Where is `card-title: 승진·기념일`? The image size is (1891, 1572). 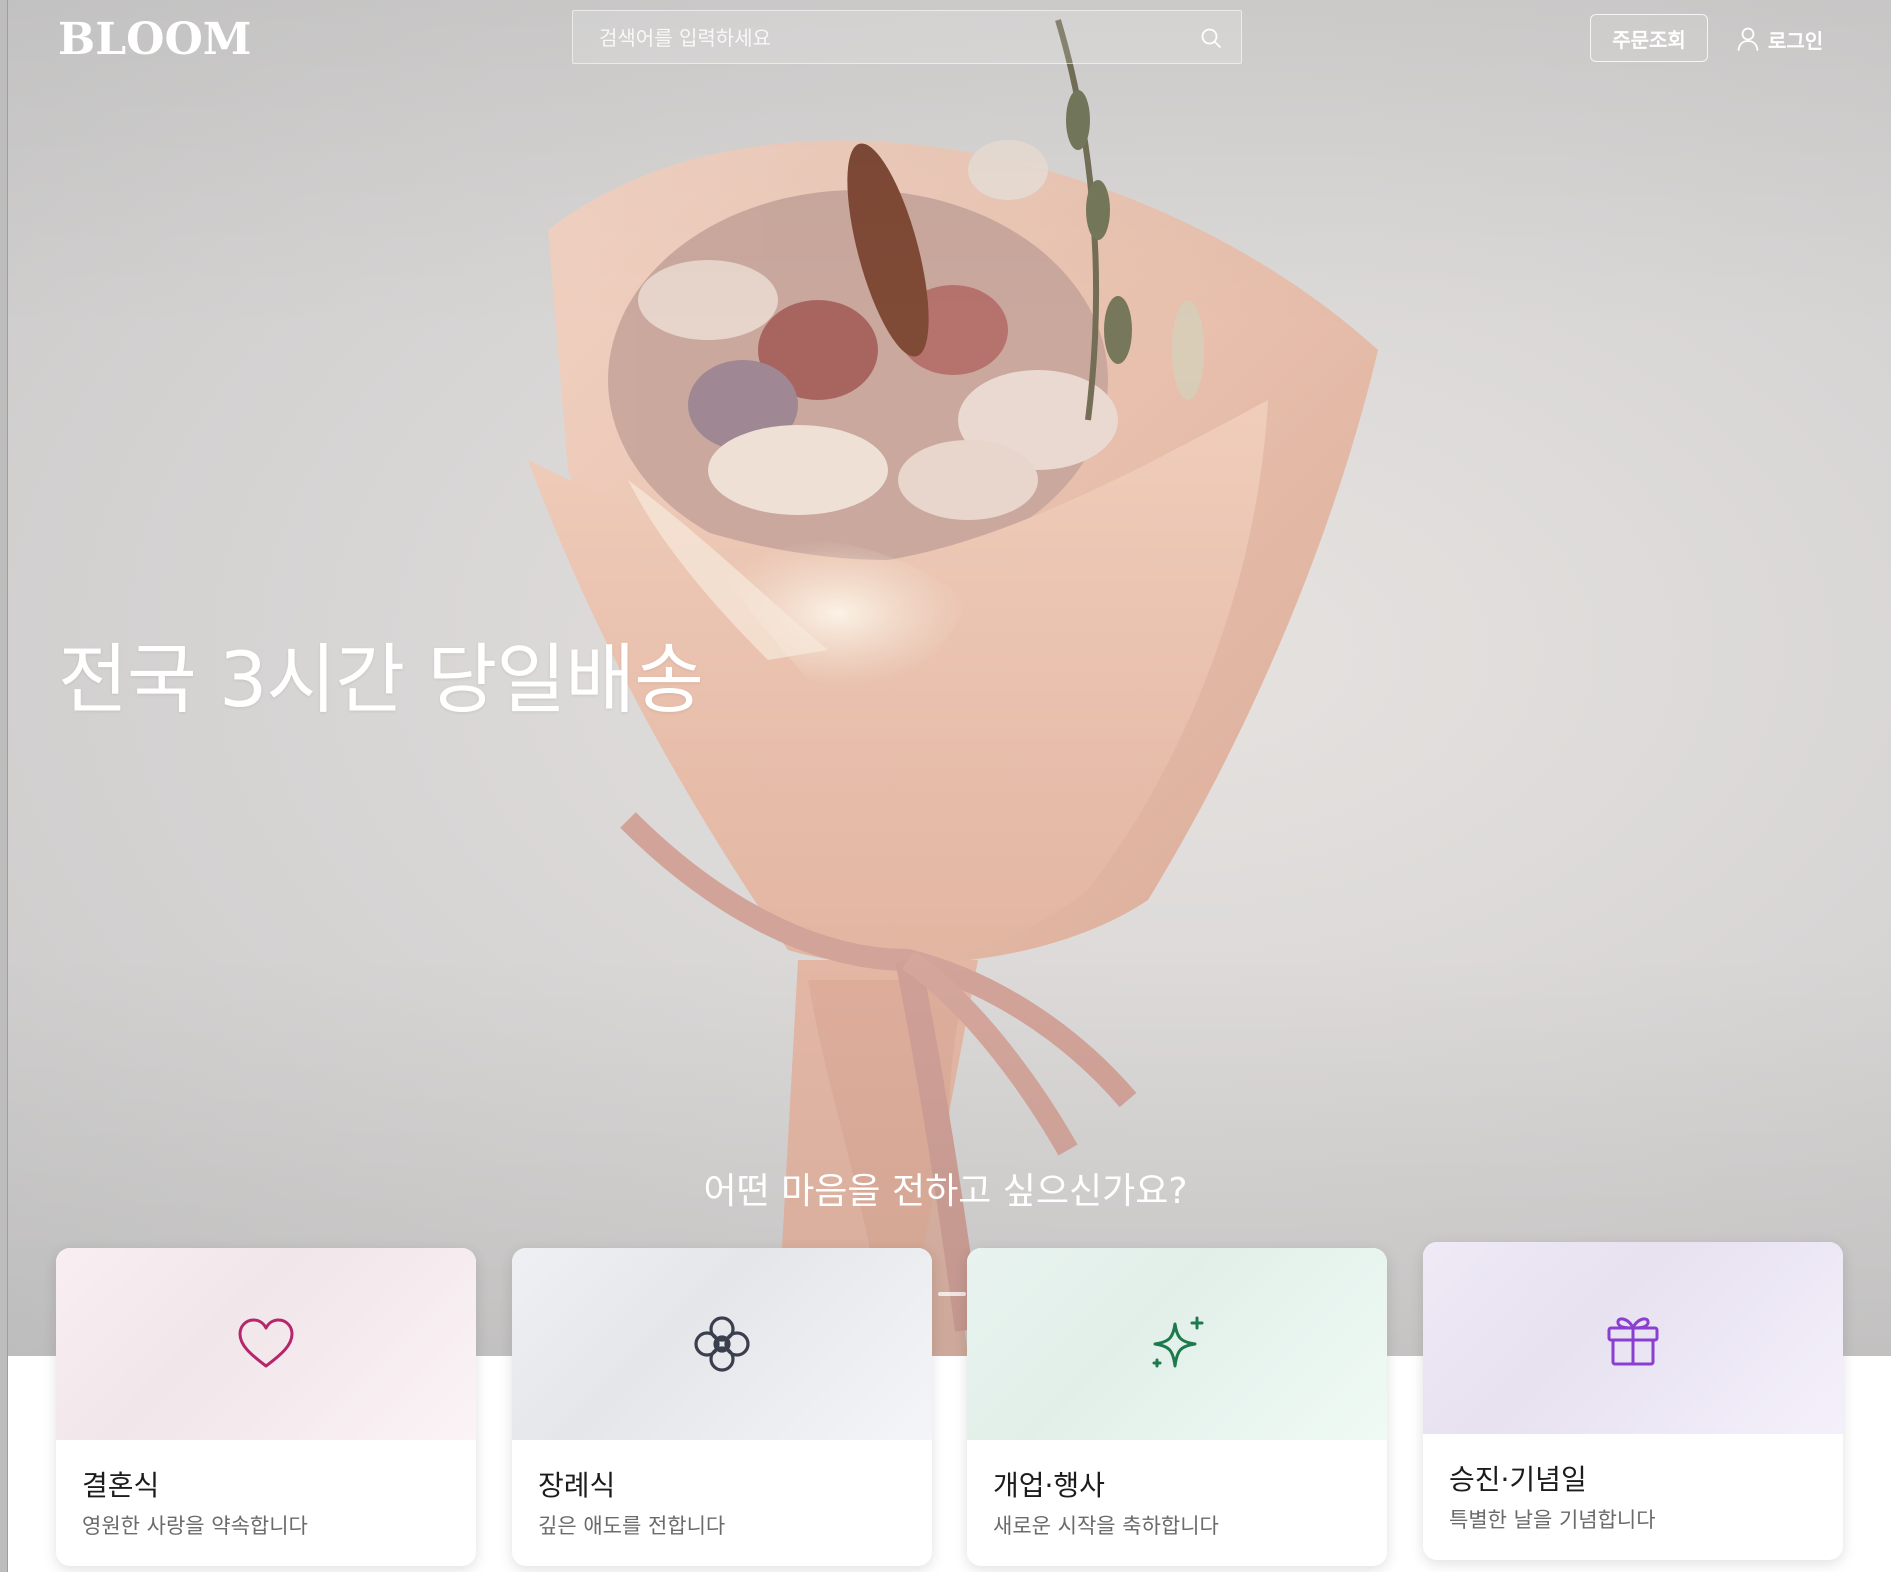
card-title: 승진·기념일 is located at coordinates (1518, 1479).